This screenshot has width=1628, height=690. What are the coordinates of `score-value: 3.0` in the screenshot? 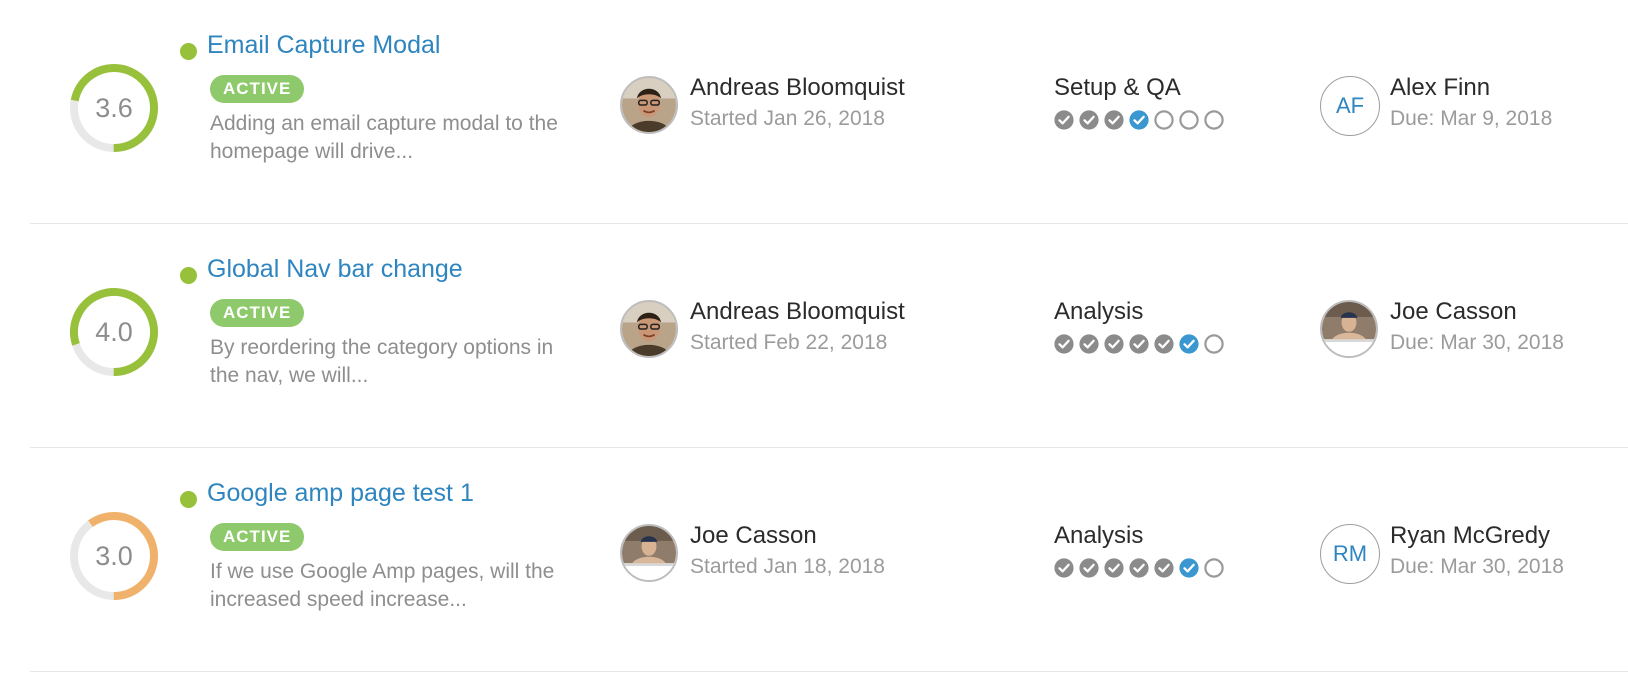 It's located at (114, 555).